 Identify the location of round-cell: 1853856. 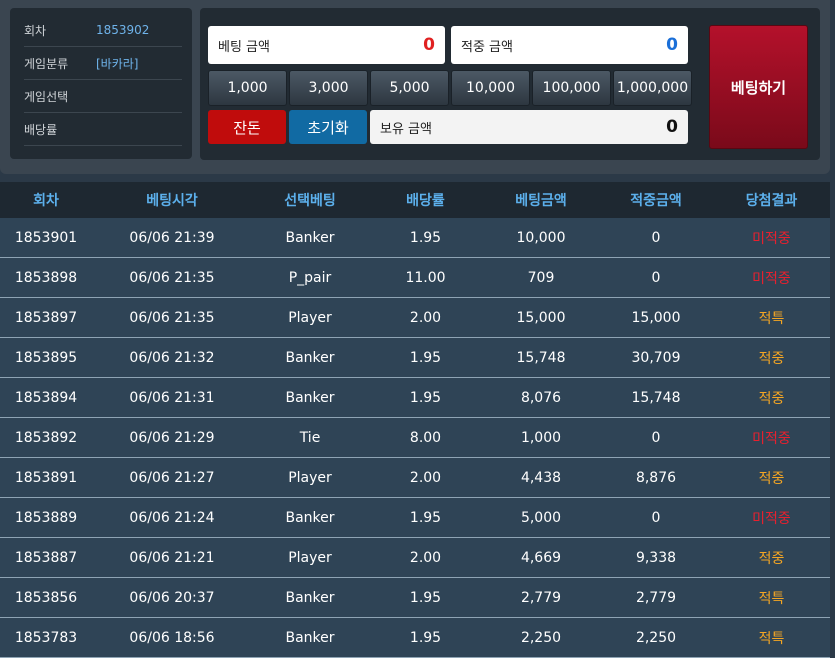
(46, 597).